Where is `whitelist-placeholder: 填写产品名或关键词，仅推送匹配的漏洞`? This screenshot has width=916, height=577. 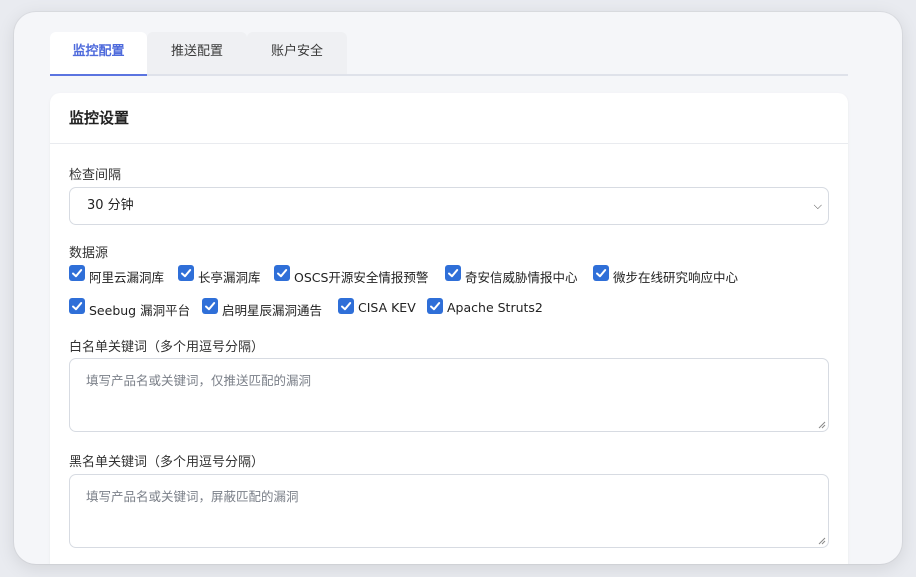 whitelist-placeholder: 填写产品名或关键词，仅推送匹配的漏洞 is located at coordinates (199, 380).